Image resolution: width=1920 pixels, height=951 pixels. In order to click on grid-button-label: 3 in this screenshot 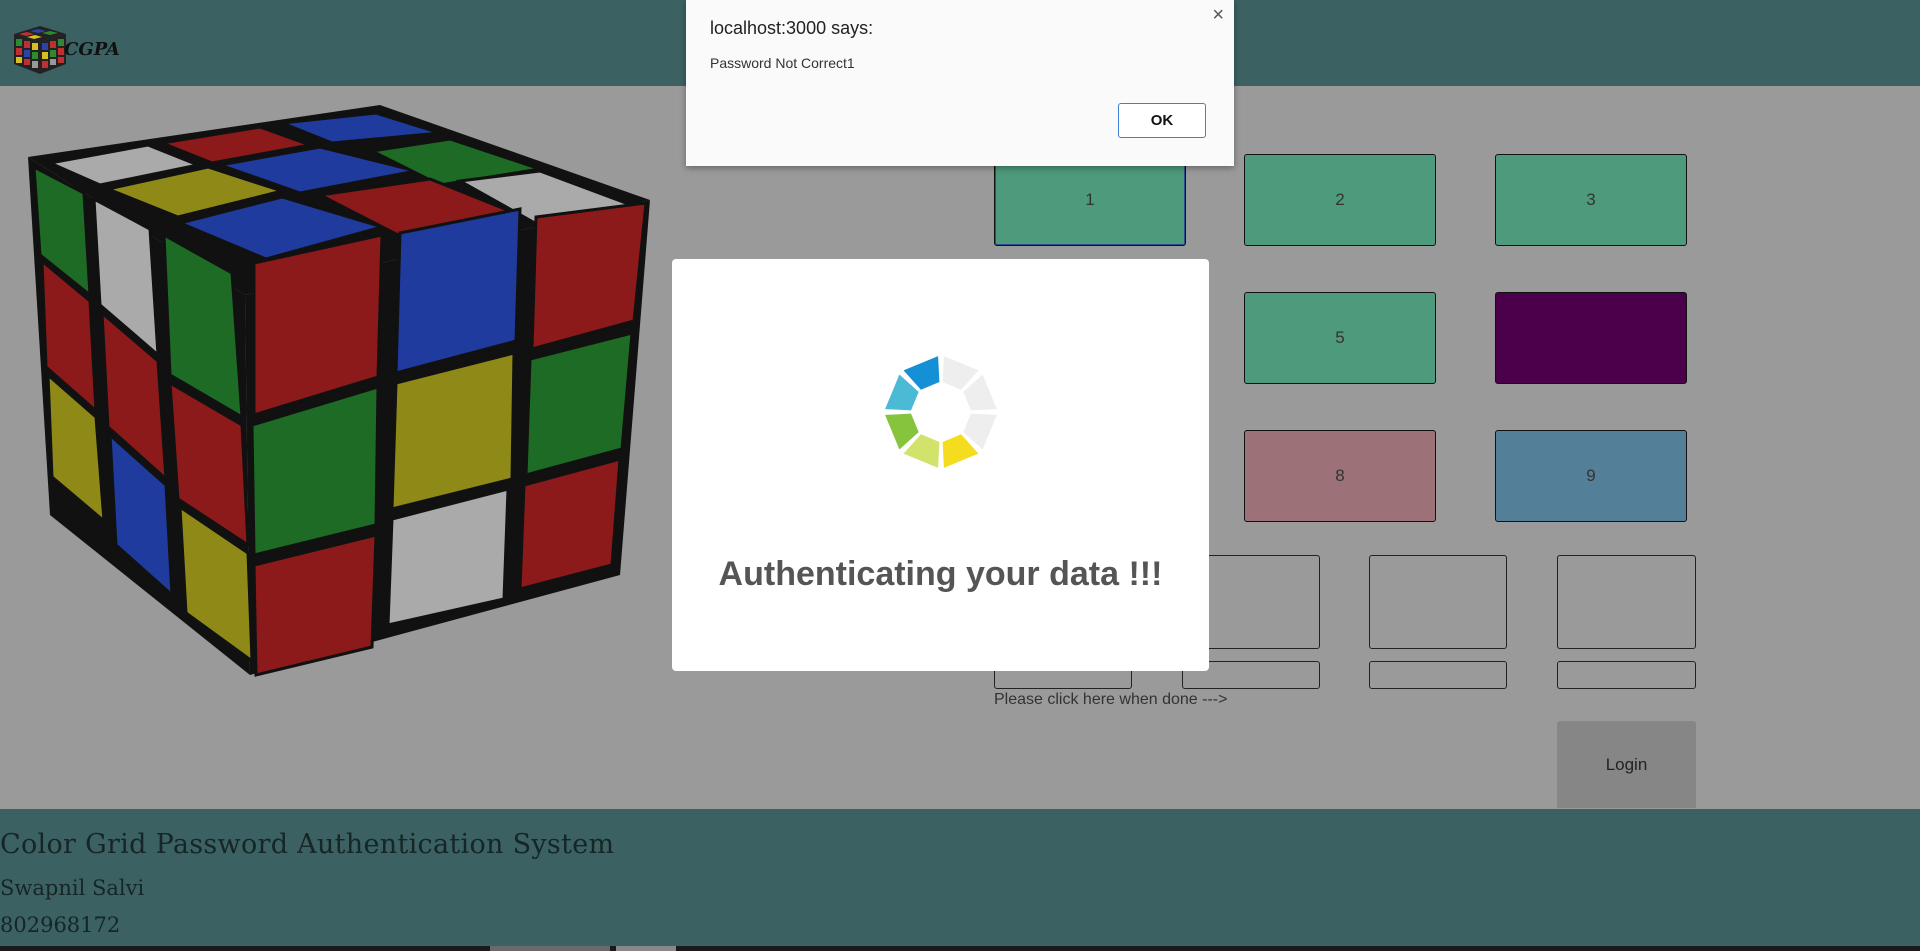, I will do `click(1591, 199)`.